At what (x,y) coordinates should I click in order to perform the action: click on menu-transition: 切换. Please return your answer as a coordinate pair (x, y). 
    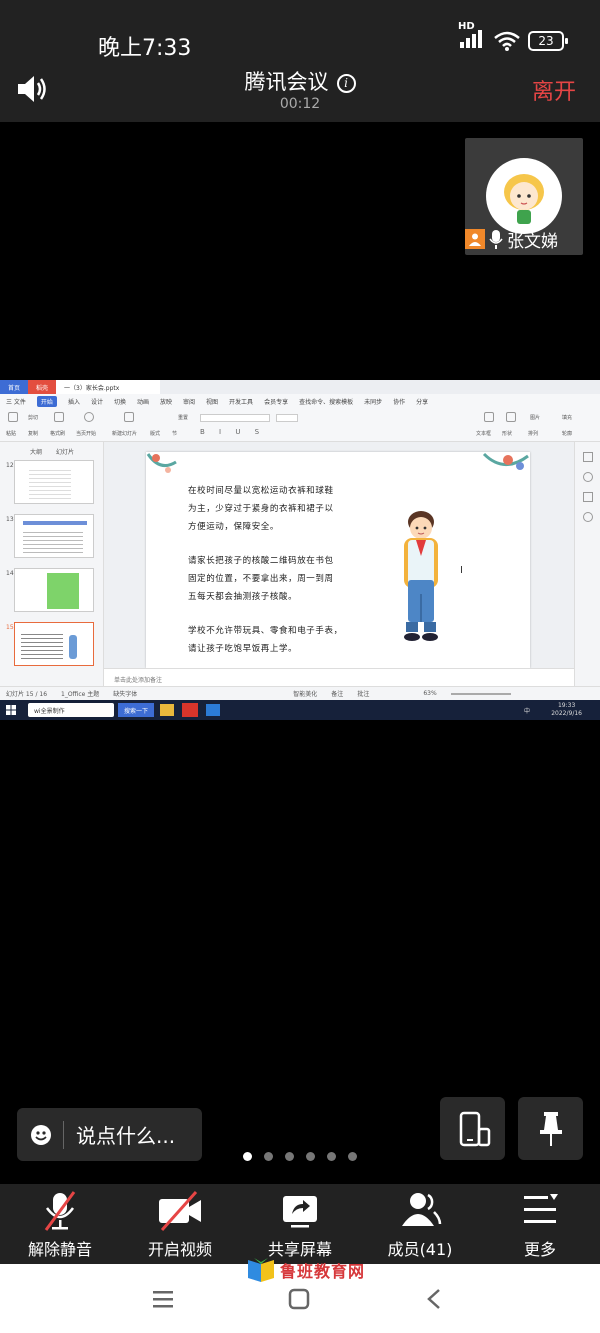
    Looking at the image, I should click on (119, 402).